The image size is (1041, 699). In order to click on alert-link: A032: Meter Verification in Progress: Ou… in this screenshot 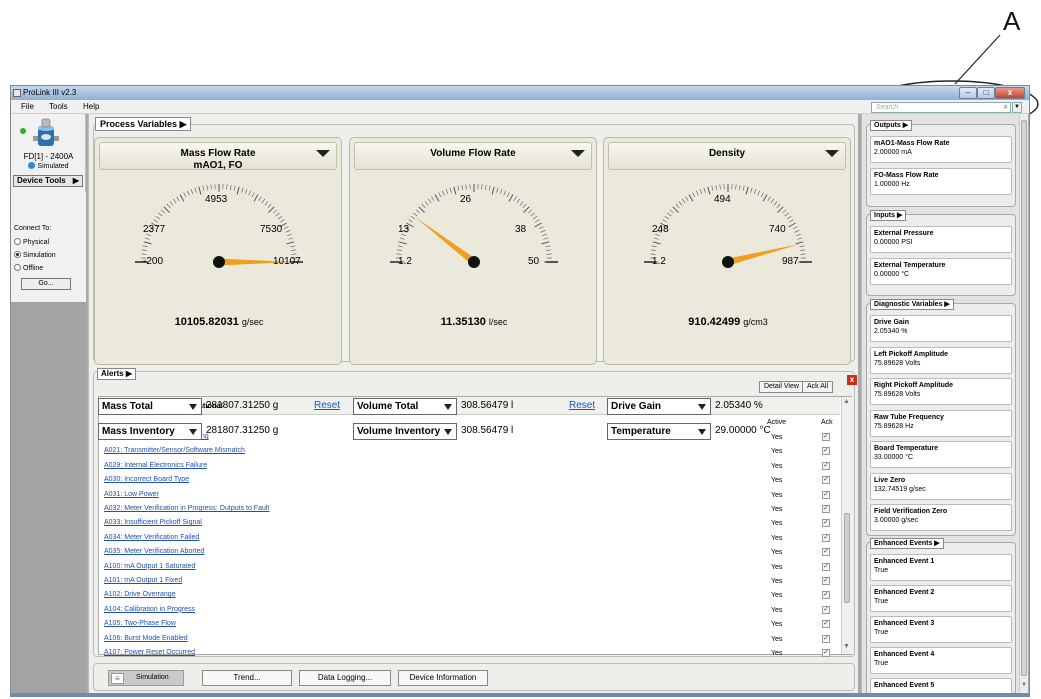, I will do `click(186, 508)`.